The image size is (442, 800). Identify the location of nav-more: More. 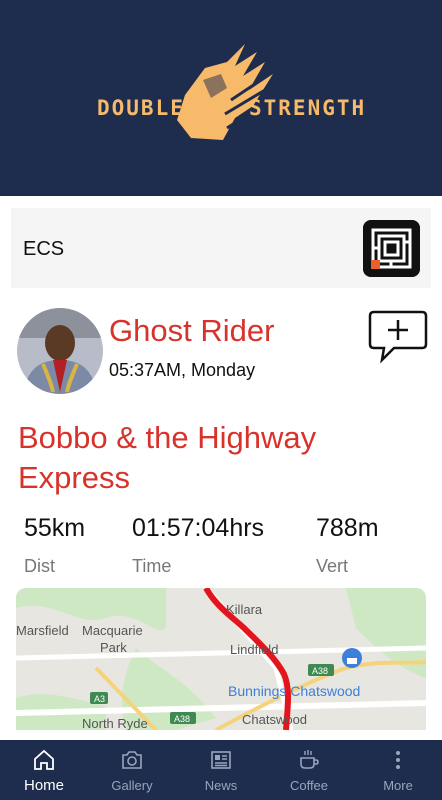
(398, 770).